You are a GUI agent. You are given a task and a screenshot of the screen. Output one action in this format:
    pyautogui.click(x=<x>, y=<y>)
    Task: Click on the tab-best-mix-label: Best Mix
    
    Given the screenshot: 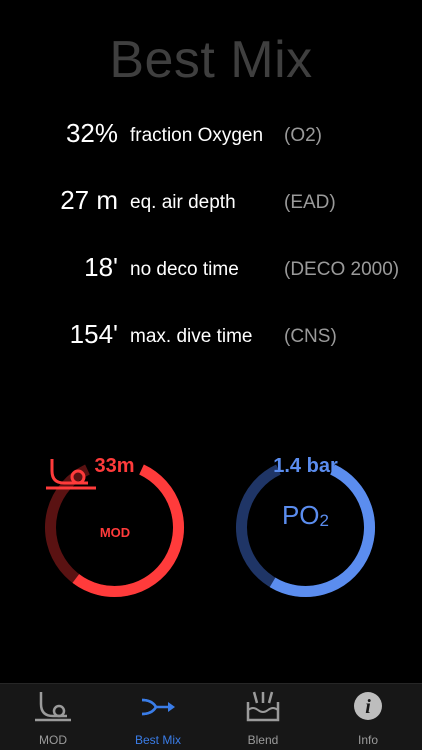 What is the action you would take?
    pyautogui.click(x=157, y=740)
    